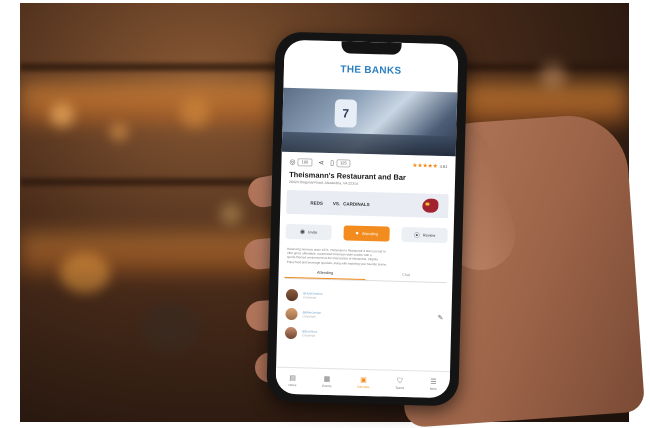 The height and width of the screenshot is (428, 650). I want to click on home-icon: ▤, so click(293, 379).